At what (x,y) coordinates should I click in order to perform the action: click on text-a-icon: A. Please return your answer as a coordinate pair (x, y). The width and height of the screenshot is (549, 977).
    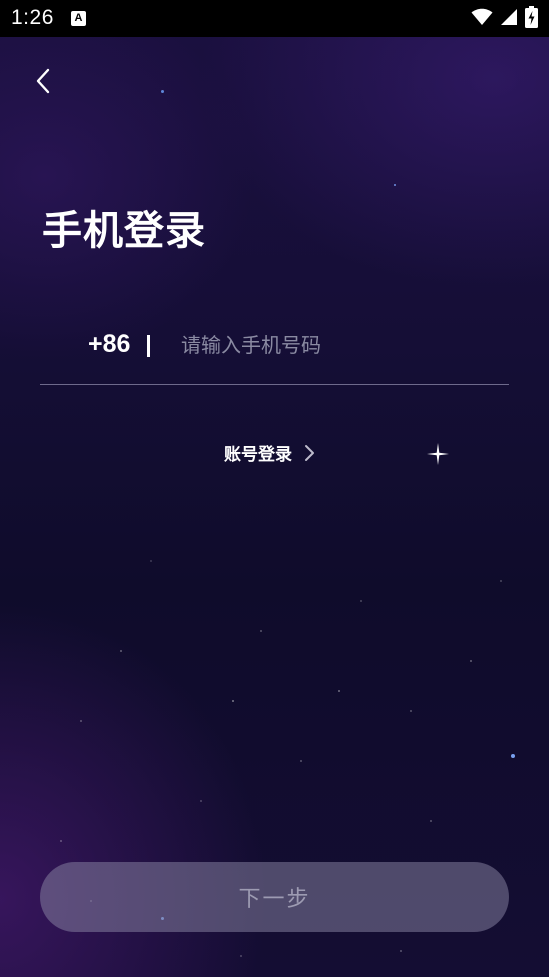
    Looking at the image, I should click on (78, 18).